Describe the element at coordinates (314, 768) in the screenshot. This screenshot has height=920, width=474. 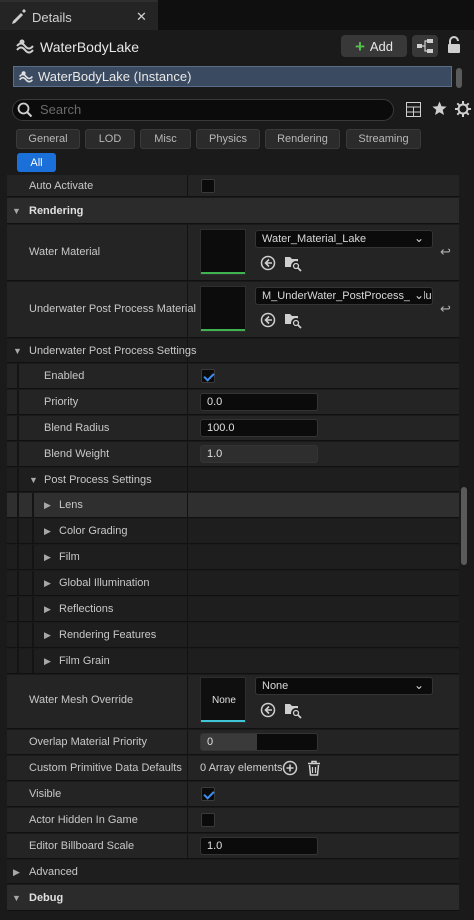
I see `trash-icon` at that location.